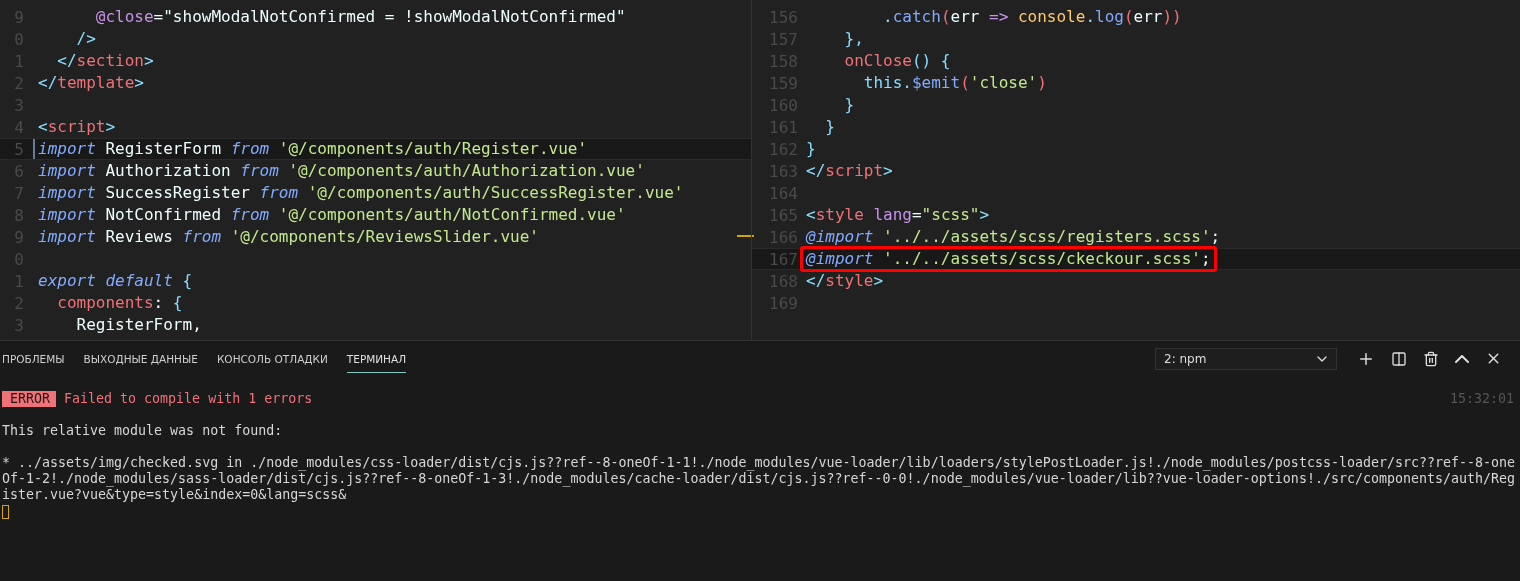 The width and height of the screenshot is (1520, 581). I want to click on terminal-output-line: This relative module was not found:, so click(142, 431).